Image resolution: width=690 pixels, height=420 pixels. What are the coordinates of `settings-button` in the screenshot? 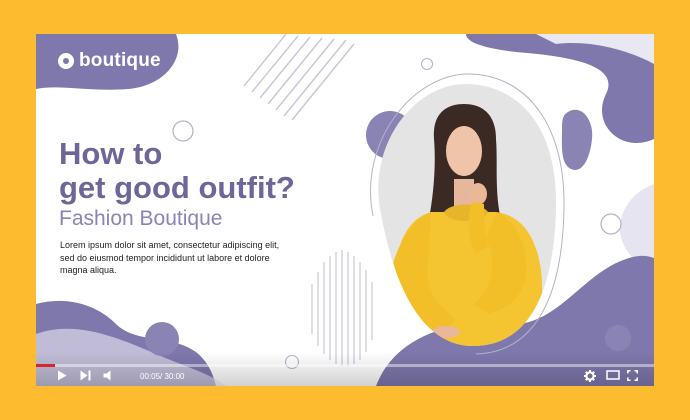 It's located at (590, 376).